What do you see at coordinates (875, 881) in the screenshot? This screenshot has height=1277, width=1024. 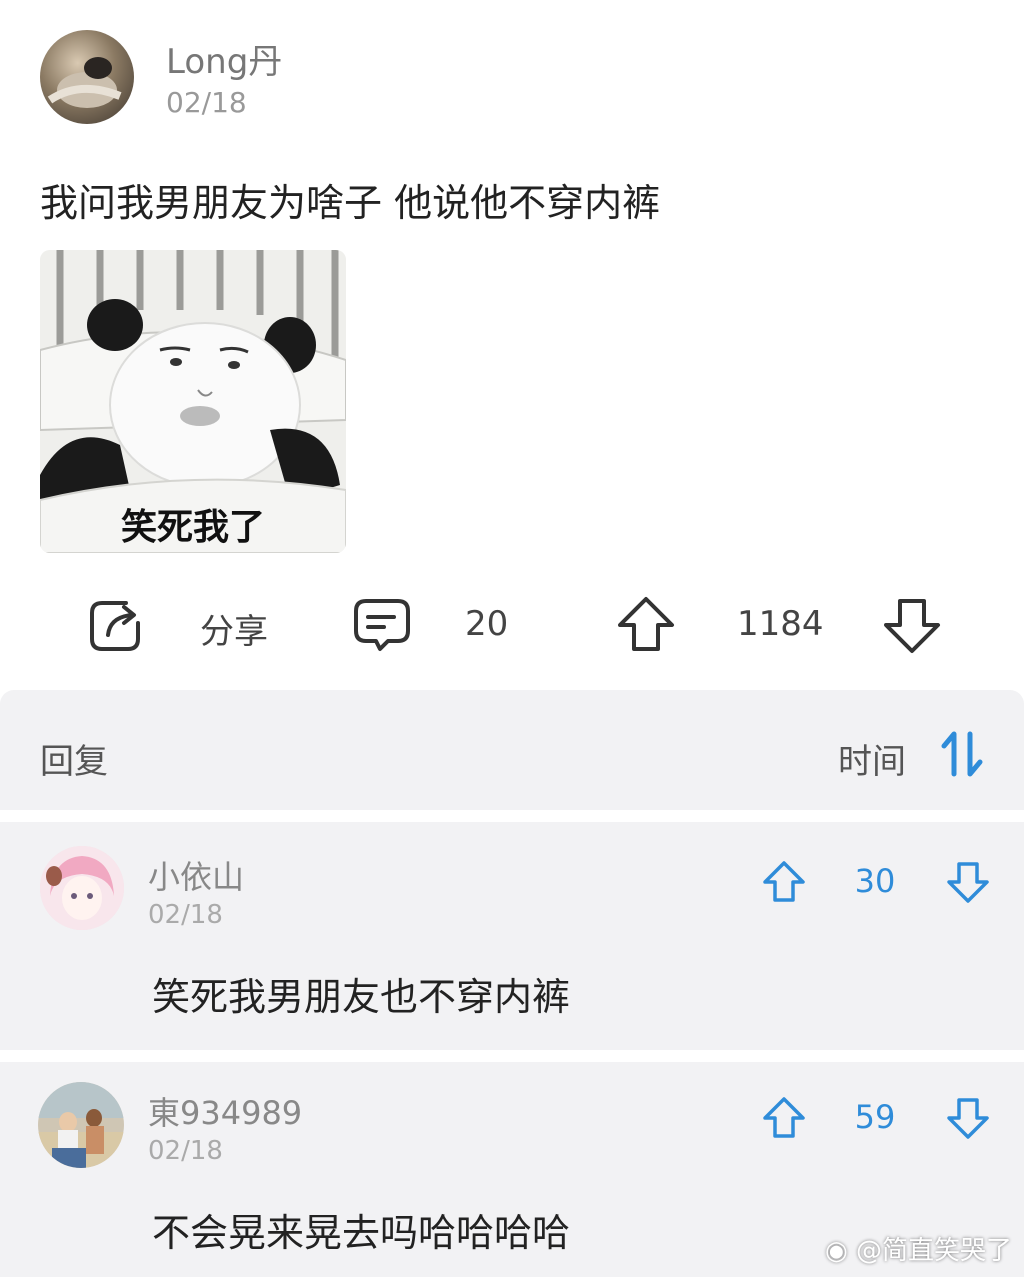 I see `comment-vote-count: 30` at bounding box center [875, 881].